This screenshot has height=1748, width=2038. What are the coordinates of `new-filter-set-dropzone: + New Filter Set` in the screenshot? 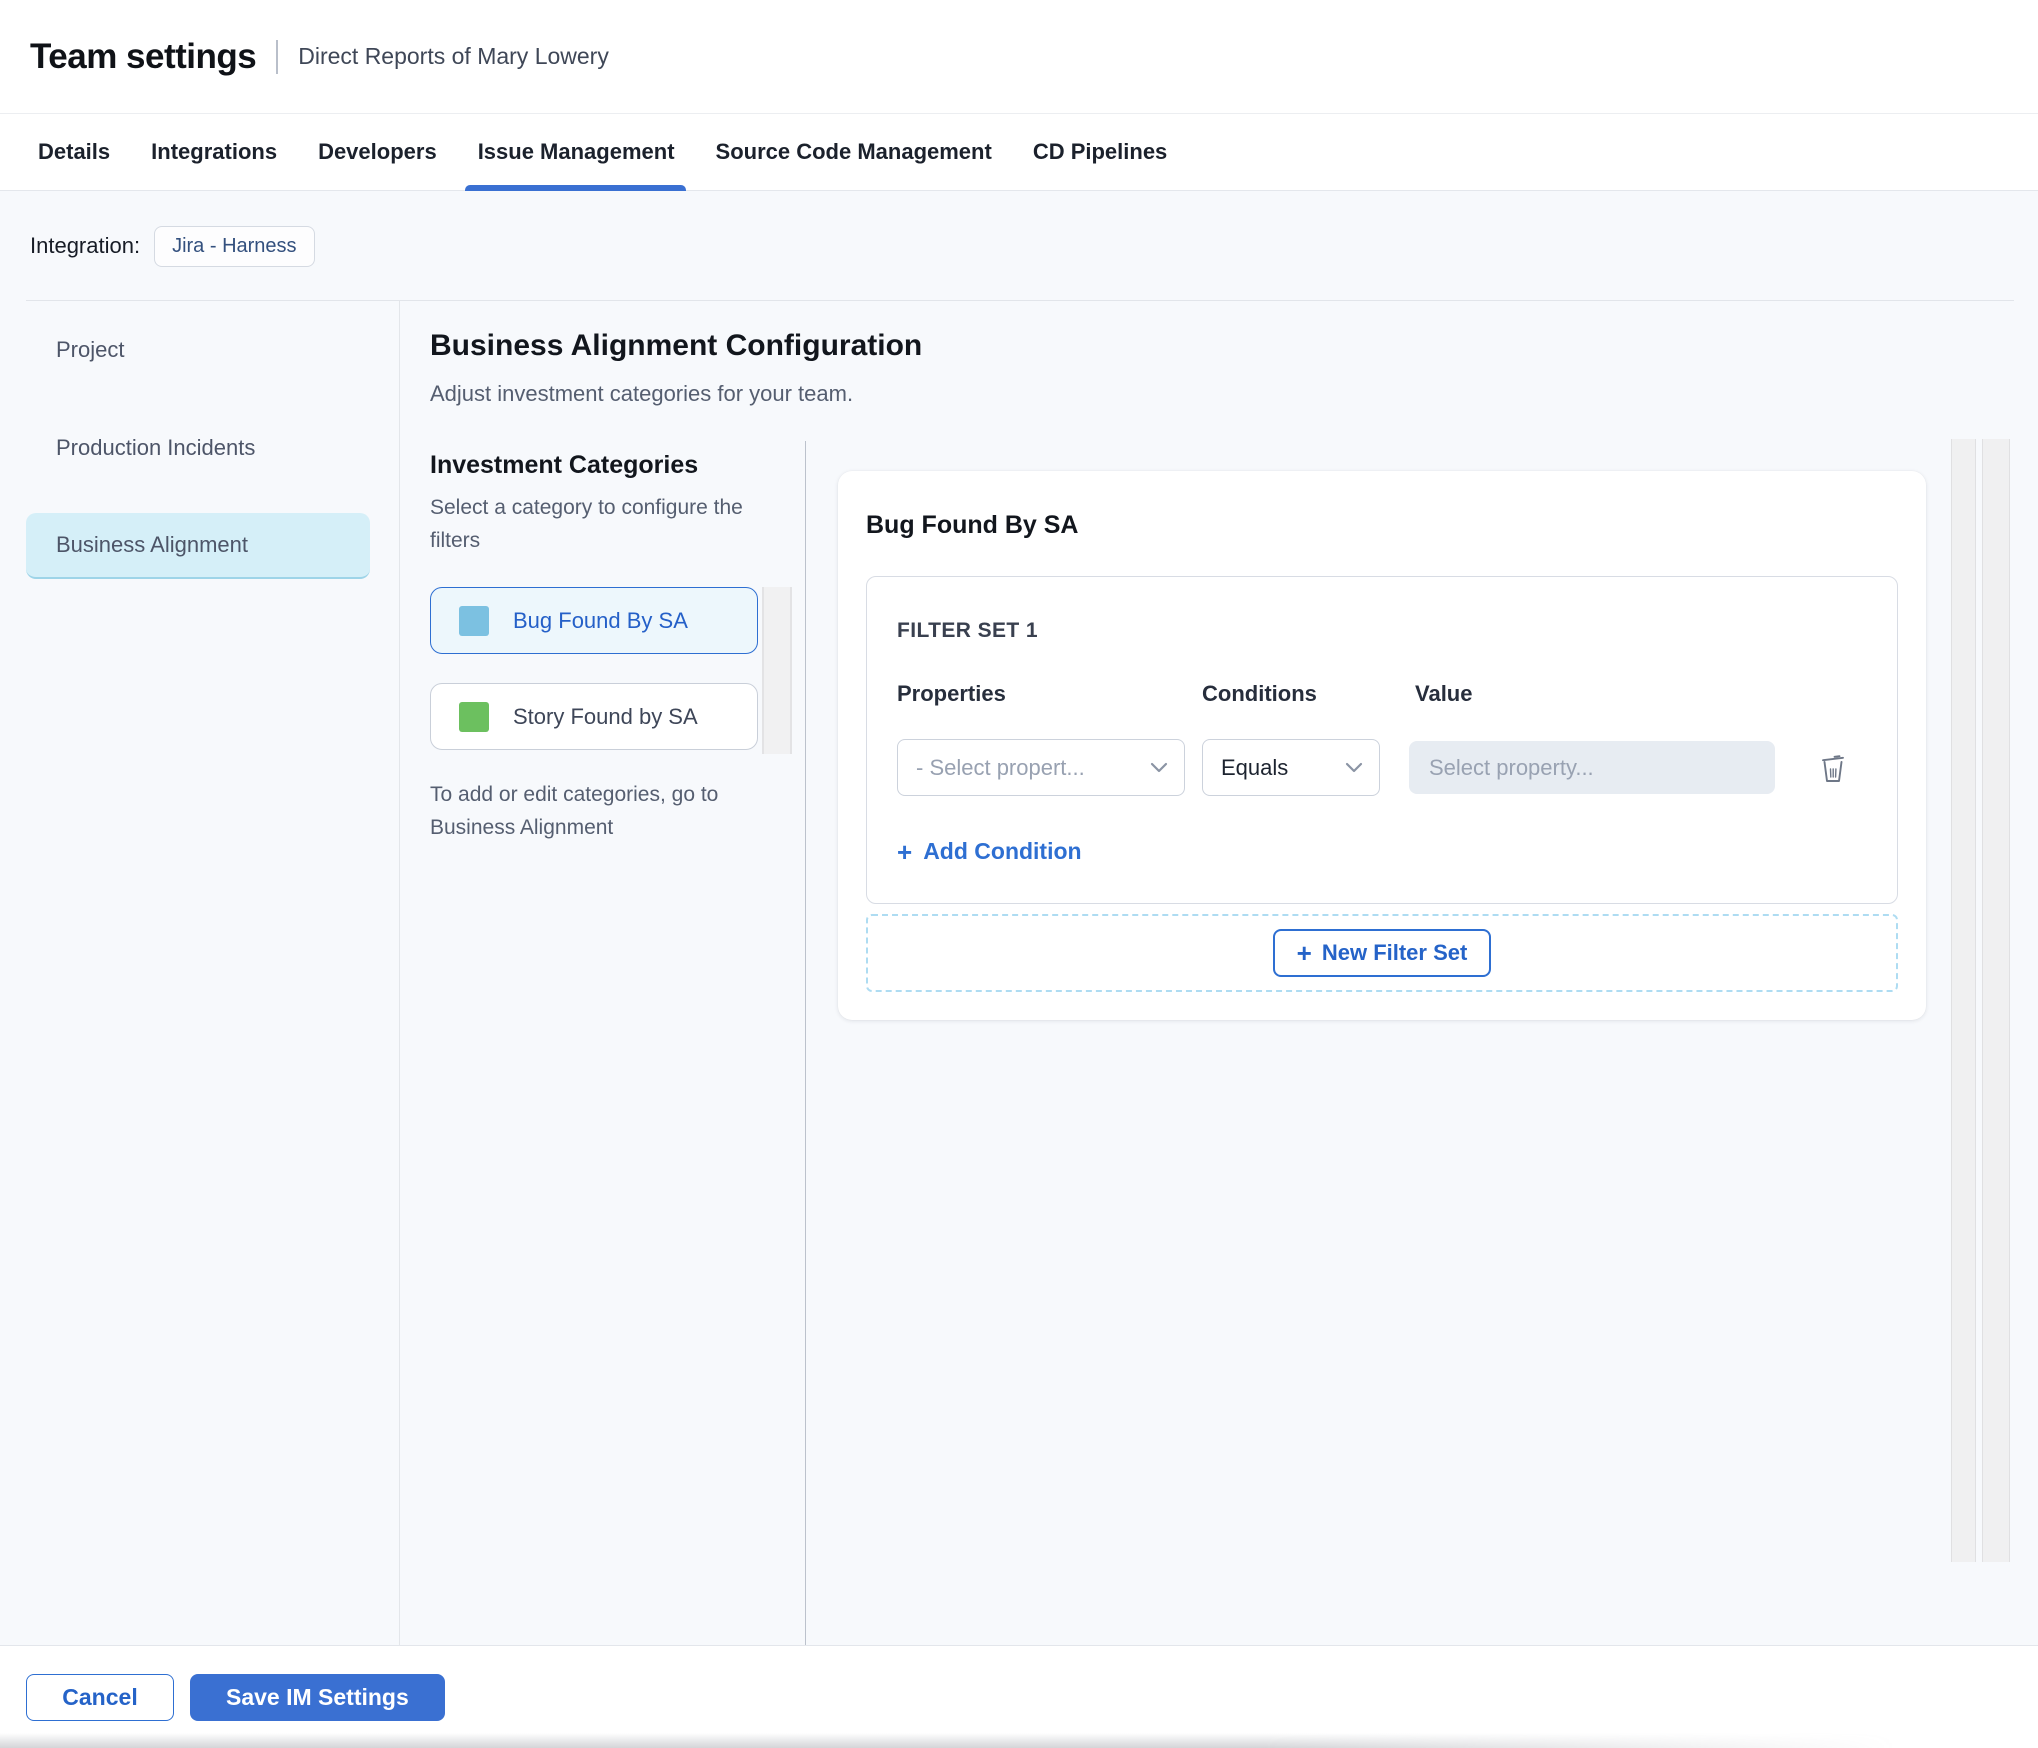 It's located at (1382, 953).